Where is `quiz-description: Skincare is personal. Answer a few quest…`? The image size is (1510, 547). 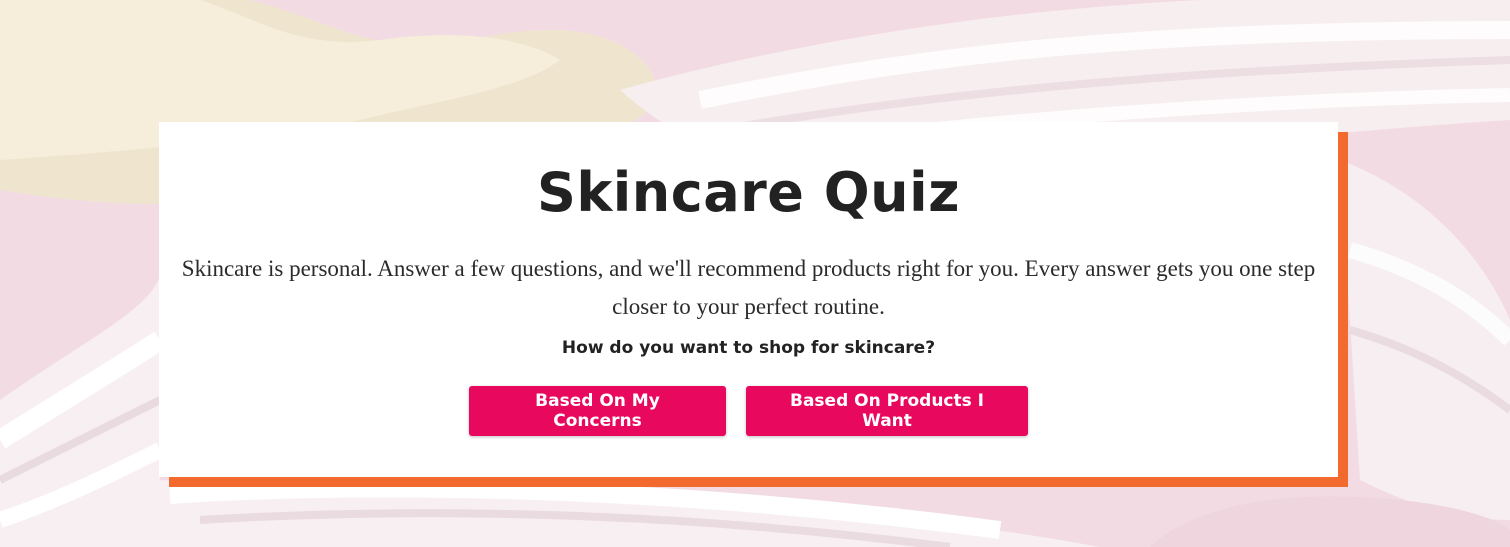 quiz-description: Skincare is personal. Answer a few quest… is located at coordinates (748, 287).